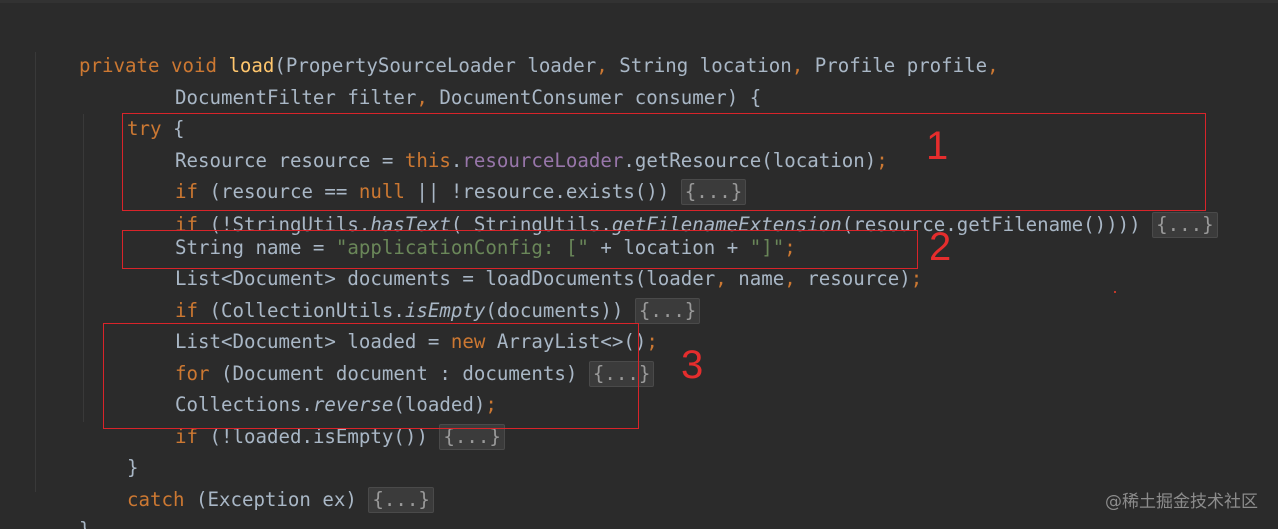 The width and height of the screenshot is (1278, 529). Describe the element at coordinates (133, 111) in the screenshot. I see `code-line: try {` at that location.